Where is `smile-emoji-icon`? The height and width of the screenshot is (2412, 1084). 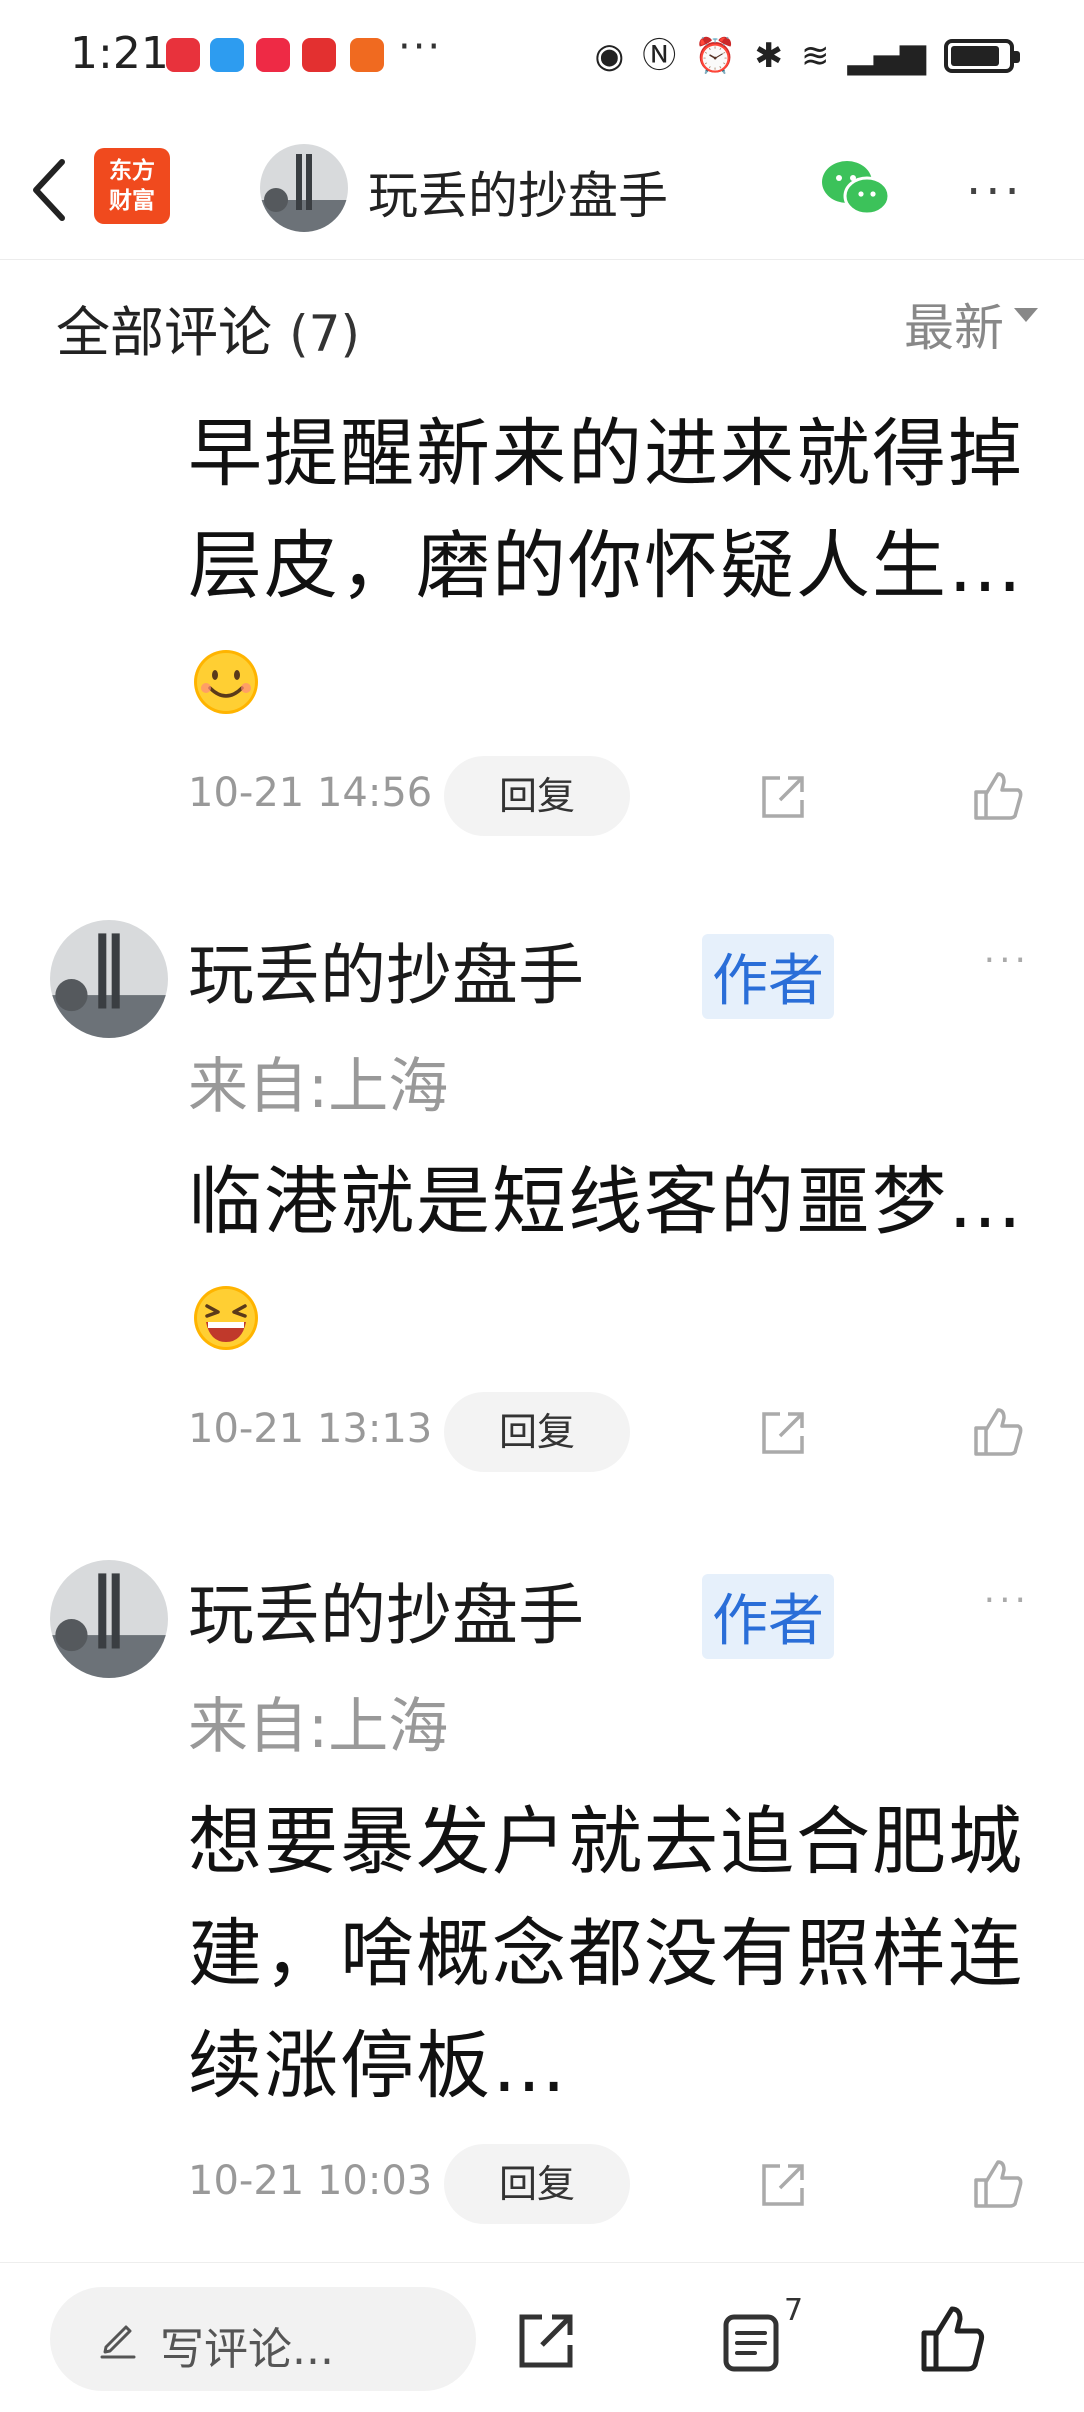 smile-emoji-icon is located at coordinates (226, 682).